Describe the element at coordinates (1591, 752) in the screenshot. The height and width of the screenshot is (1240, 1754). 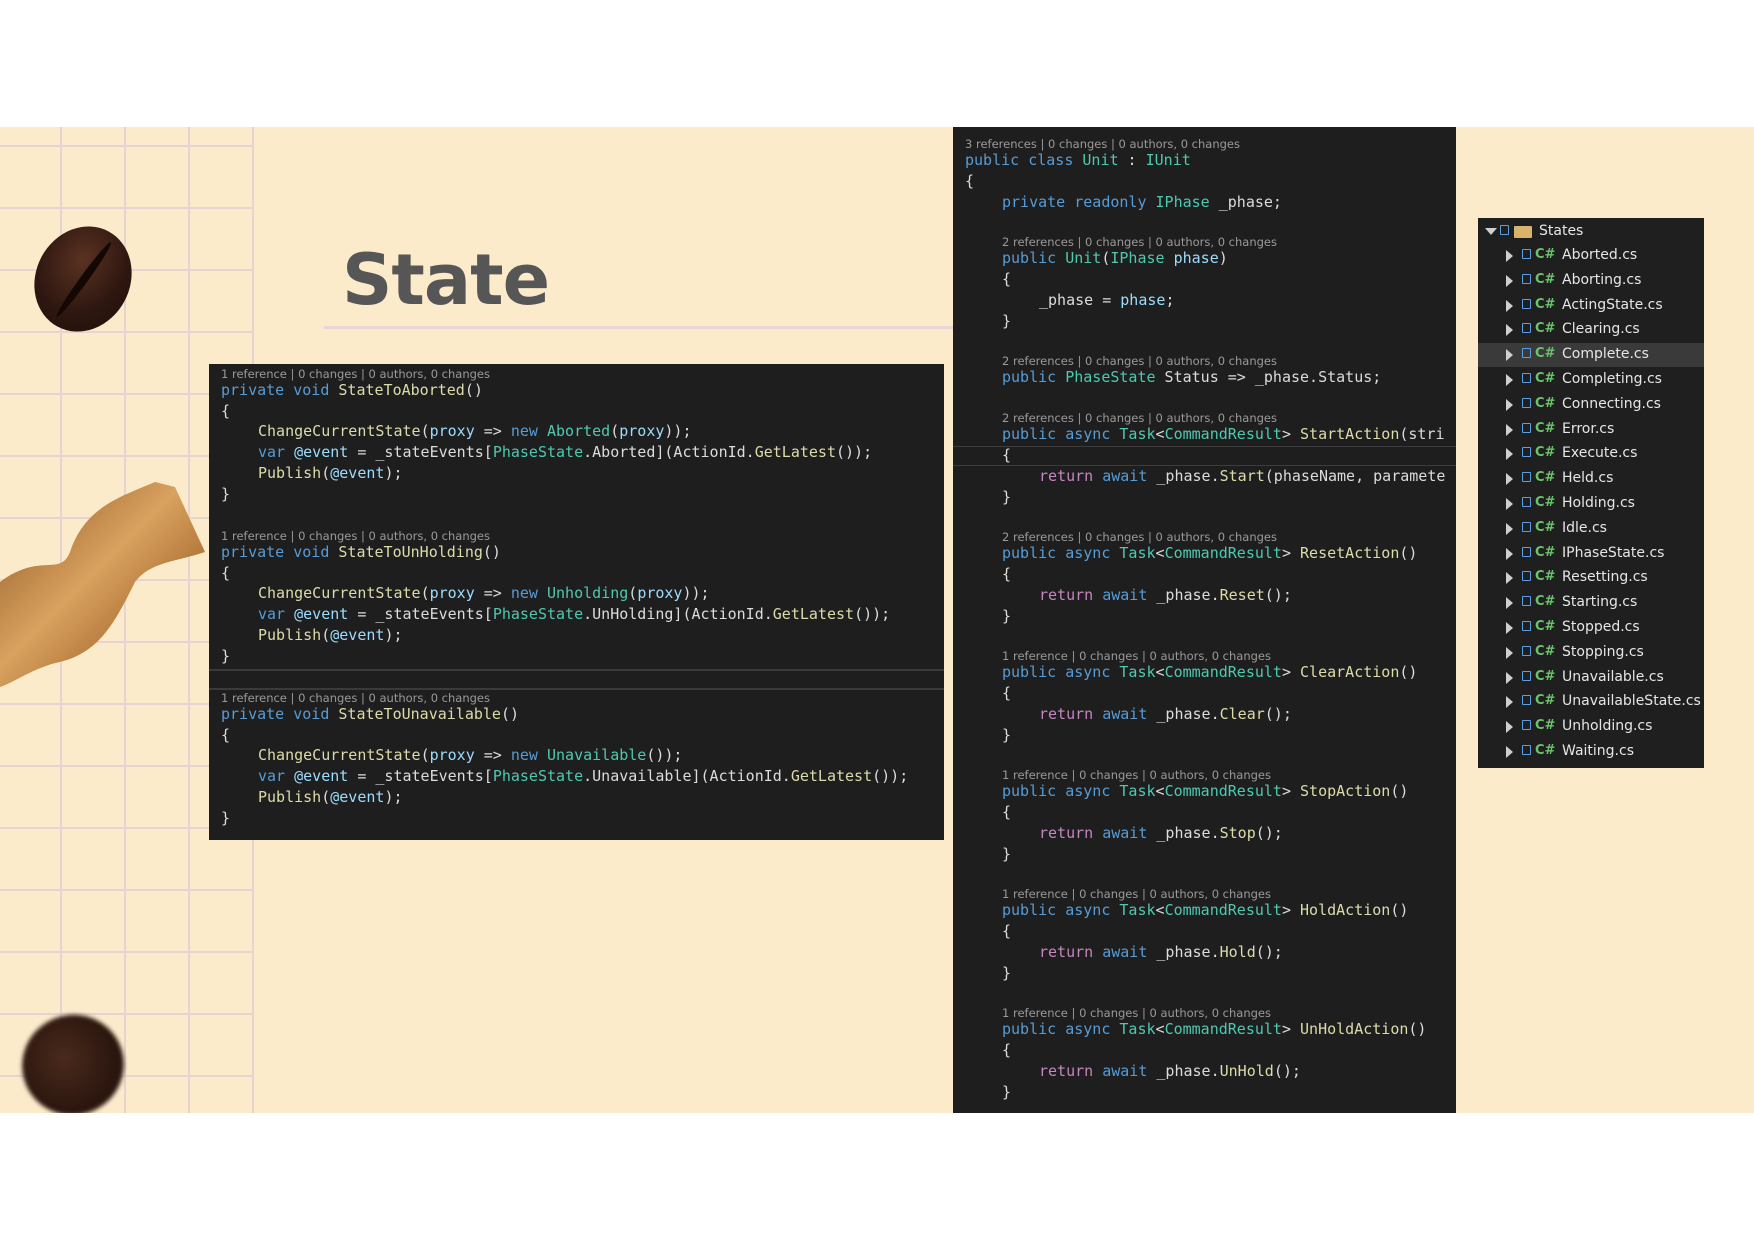
I see `file-row: C# Waiting.cs` at that location.